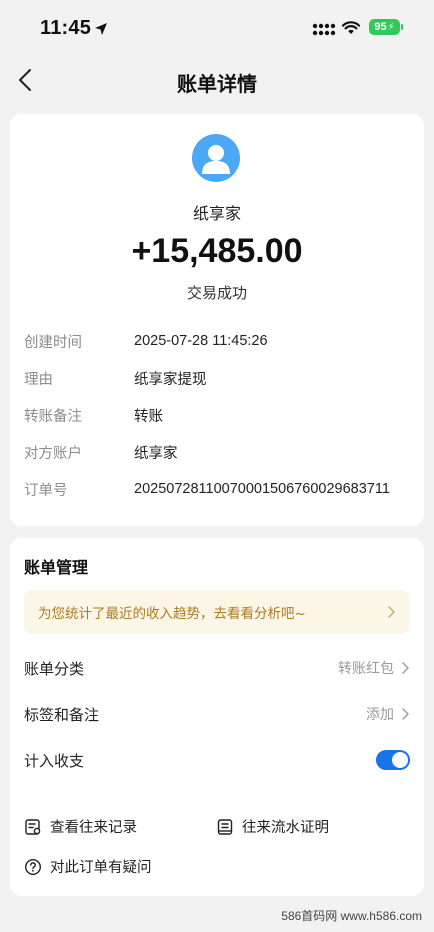 The image size is (434, 932). I want to click on detail-label: 理由, so click(38, 379).